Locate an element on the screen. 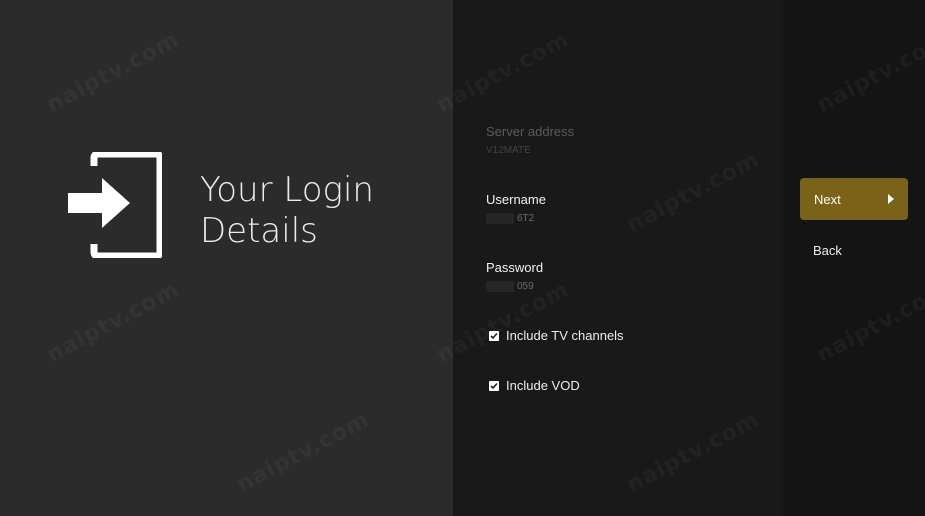  next-button: Next is located at coordinates (854, 199).